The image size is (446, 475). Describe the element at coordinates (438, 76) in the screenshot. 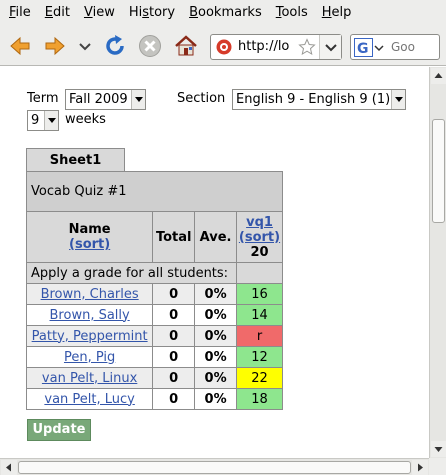

I see `scroll-up-icon` at that location.